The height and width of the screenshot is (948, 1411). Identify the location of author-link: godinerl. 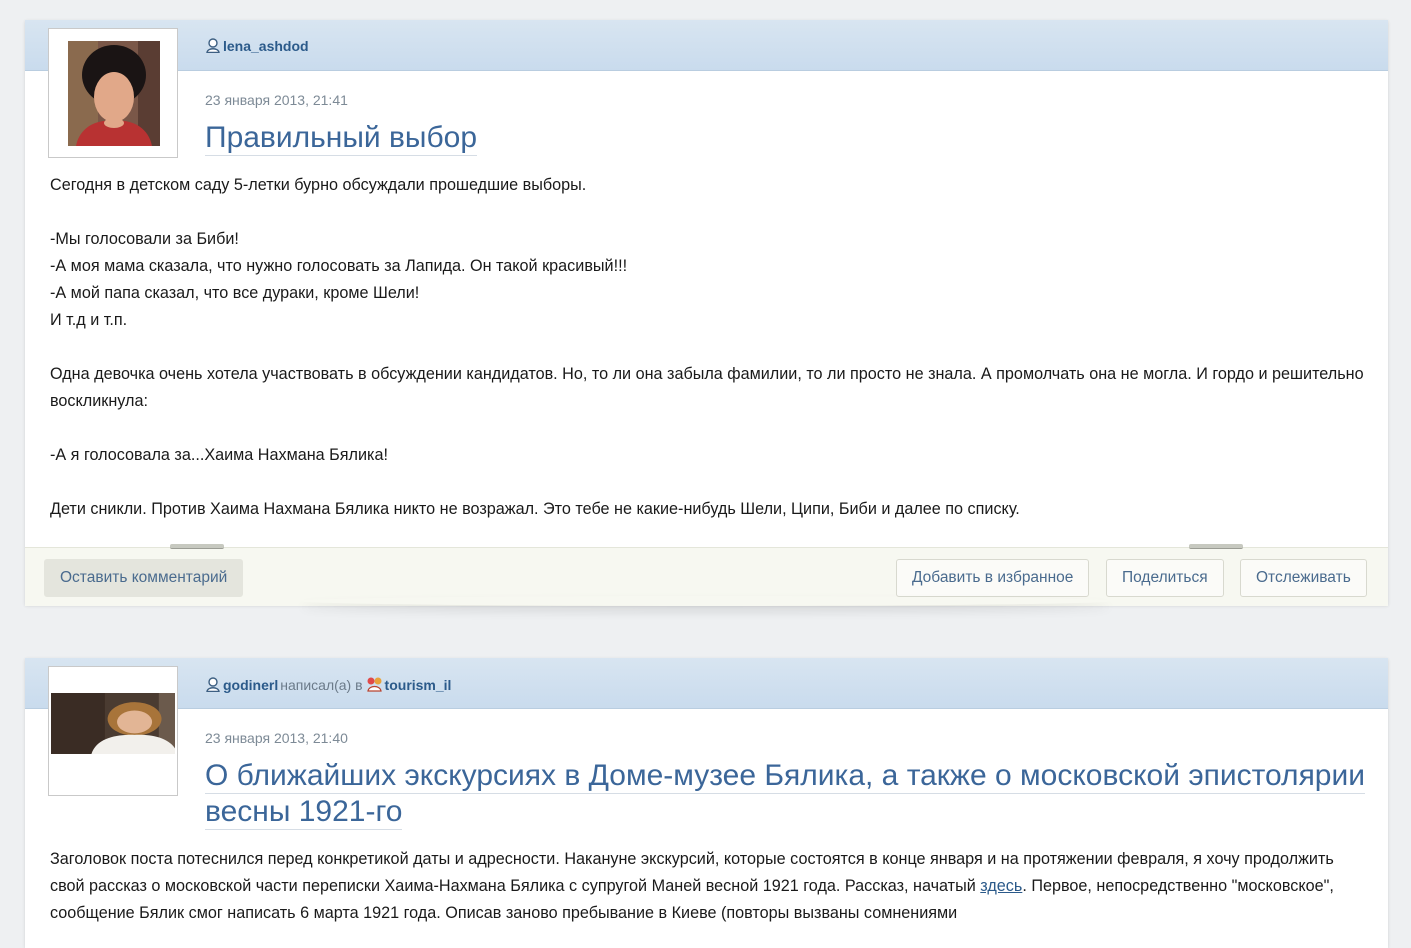
(250, 685).